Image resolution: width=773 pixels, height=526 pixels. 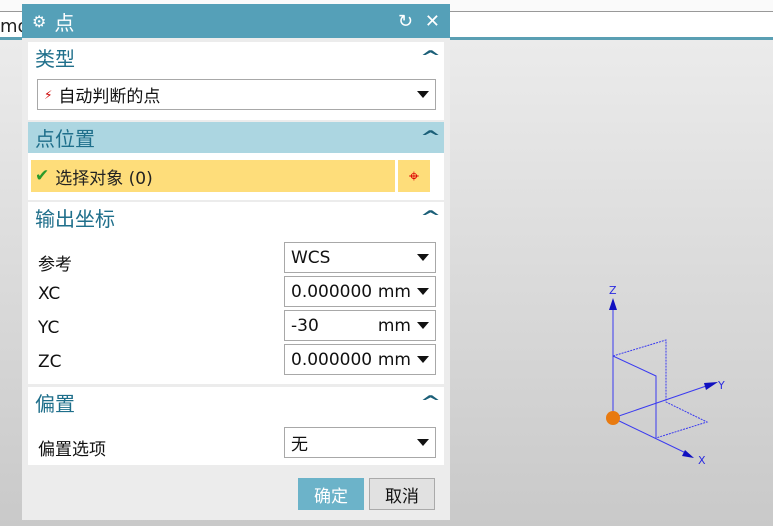 What do you see at coordinates (613, 290) in the screenshot?
I see `z-label: Z` at bounding box center [613, 290].